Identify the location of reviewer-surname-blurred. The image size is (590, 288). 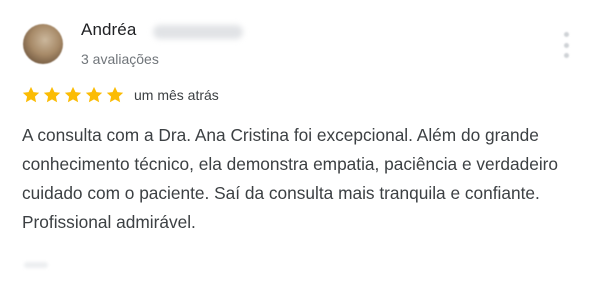
(198, 32).